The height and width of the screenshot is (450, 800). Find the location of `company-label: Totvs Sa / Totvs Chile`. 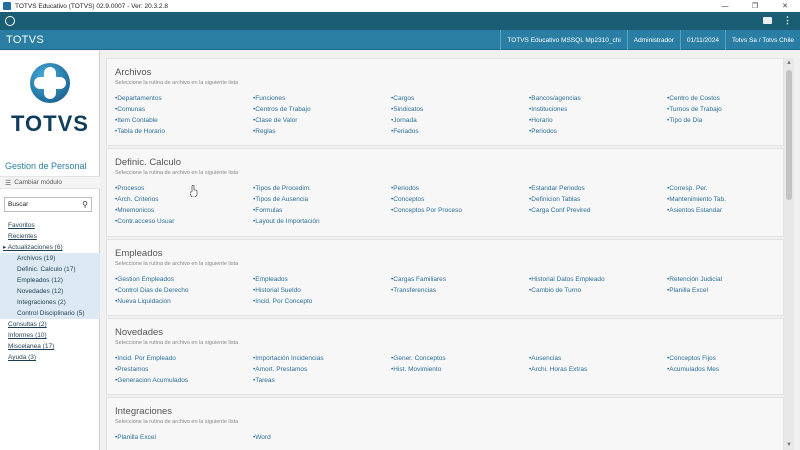

company-label: Totvs Sa / Totvs Chile is located at coordinates (762, 40).